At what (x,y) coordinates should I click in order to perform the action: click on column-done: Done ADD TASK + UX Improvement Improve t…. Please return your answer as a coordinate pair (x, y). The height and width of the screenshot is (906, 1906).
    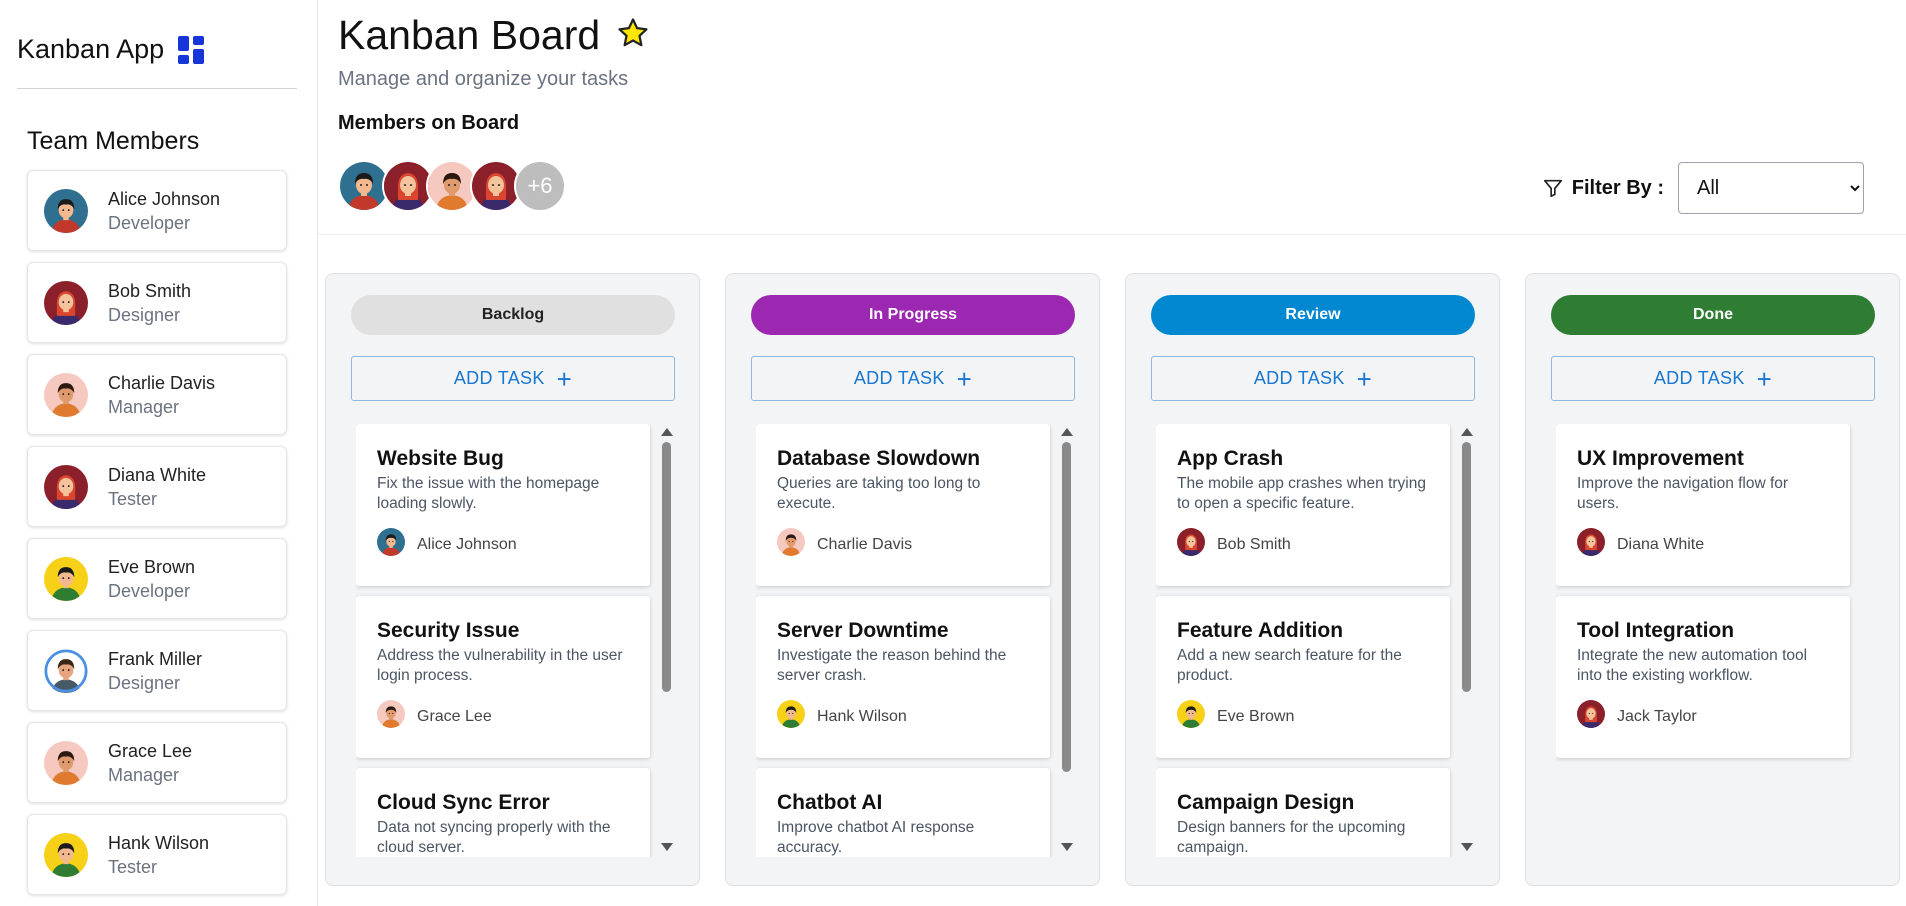
    Looking at the image, I should click on (1712, 579).